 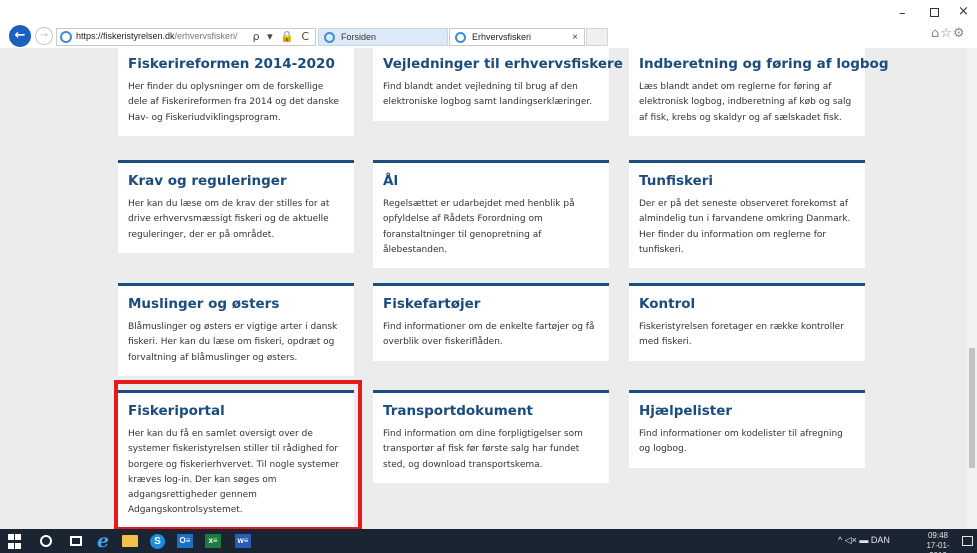 What do you see at coordinates (20, 36) in the screenshot?
I see `back-arrow-icon: ←` at bounding box center [20, 36].